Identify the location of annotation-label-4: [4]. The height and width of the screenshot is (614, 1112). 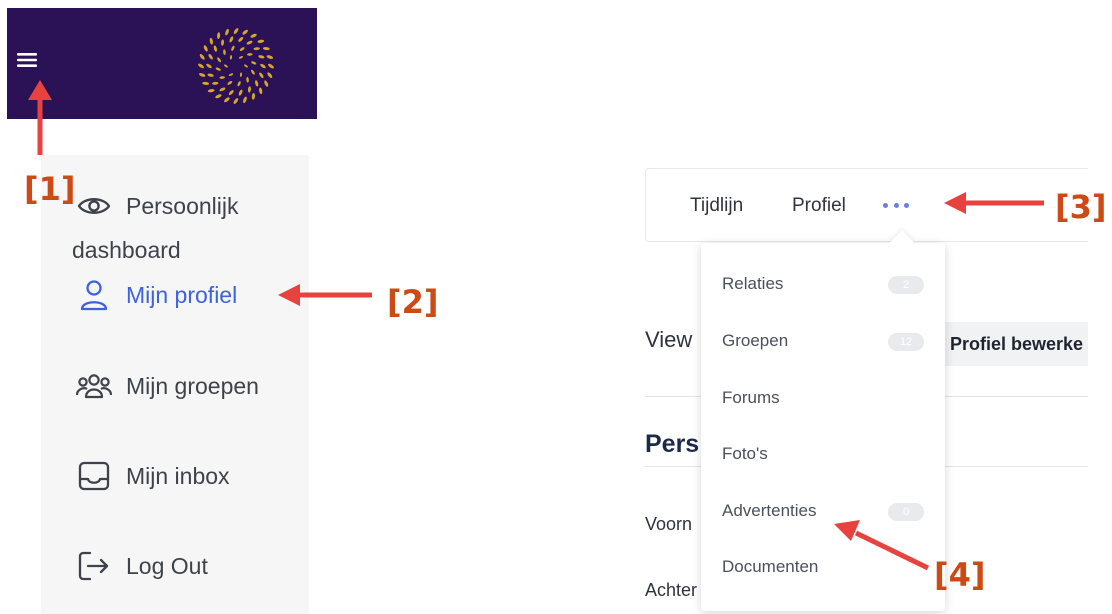
(960, 575).